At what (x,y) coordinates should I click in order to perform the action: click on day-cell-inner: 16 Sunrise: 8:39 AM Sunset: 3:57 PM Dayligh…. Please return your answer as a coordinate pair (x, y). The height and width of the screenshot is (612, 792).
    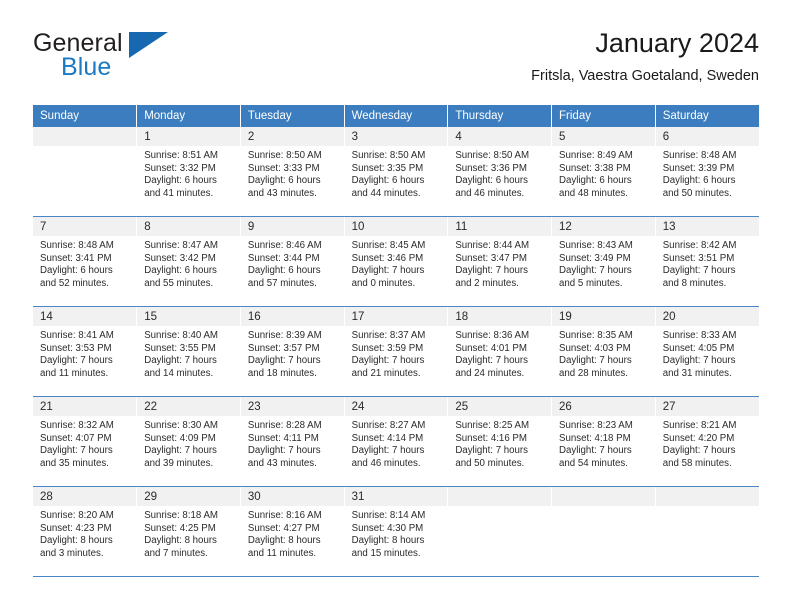
    Looking at the image, I should click on (292, 351).